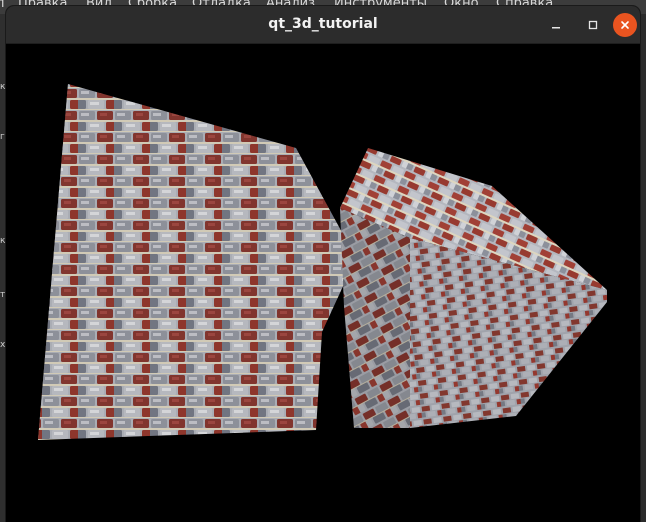 This screenshot has height=522, width=646. I want to click on window-titlebar: qt_3d_tutorial, so click(323, 25).